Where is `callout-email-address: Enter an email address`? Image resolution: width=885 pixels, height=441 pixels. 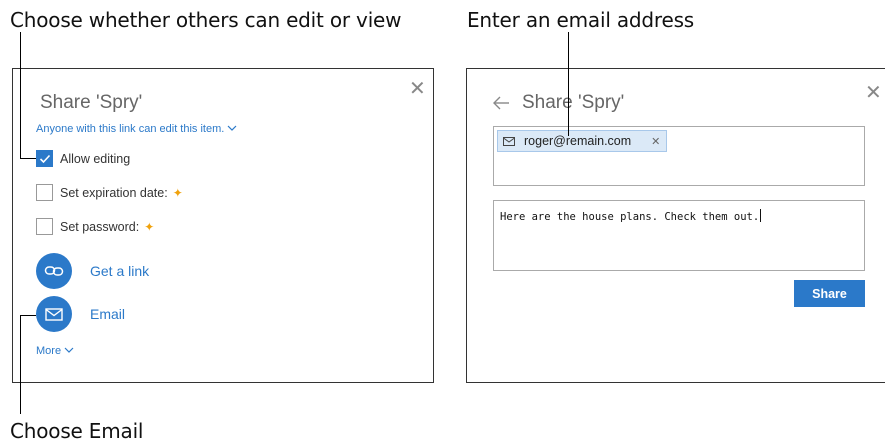
callout-email-address: Enter an email address is located at coordinates (581, 20).